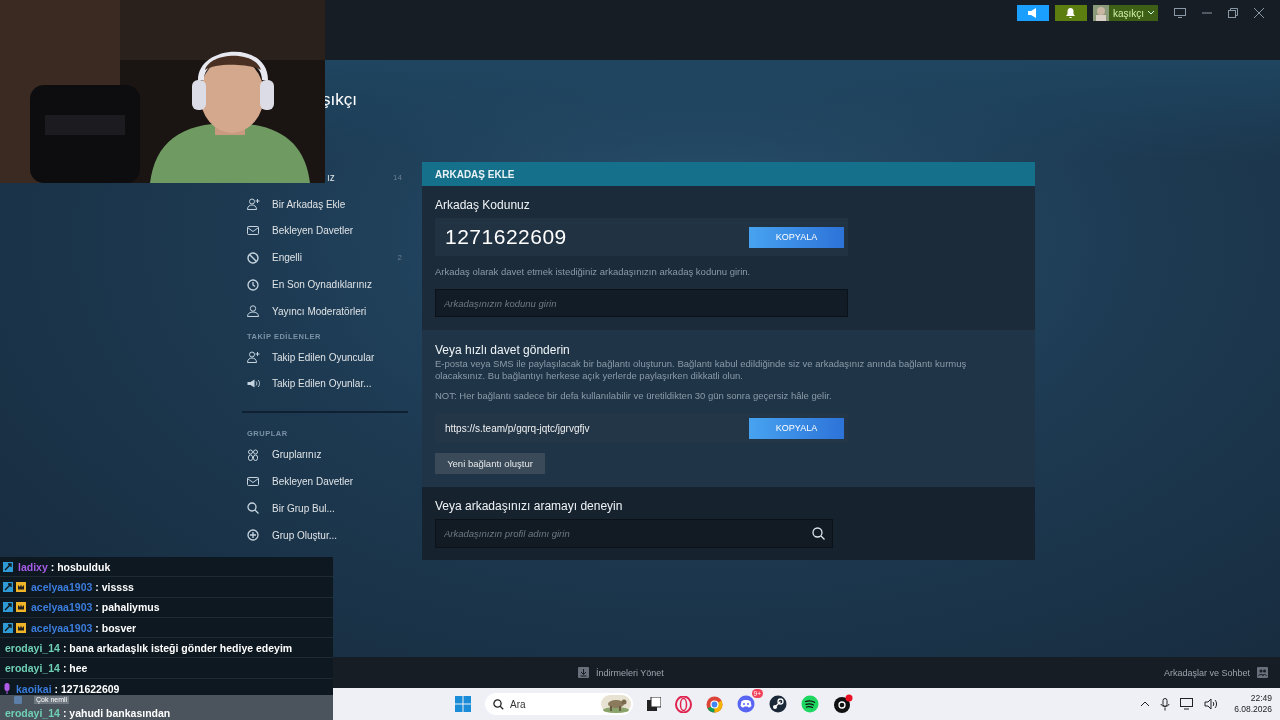  I want to click on new-link-button: Yeni bağlantı oluştur, so click(490, 463).